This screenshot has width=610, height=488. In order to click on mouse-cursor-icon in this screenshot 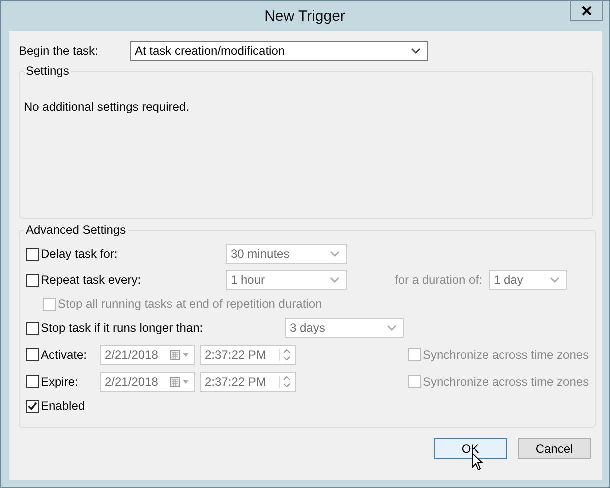, I will do `click(478, 462)`.